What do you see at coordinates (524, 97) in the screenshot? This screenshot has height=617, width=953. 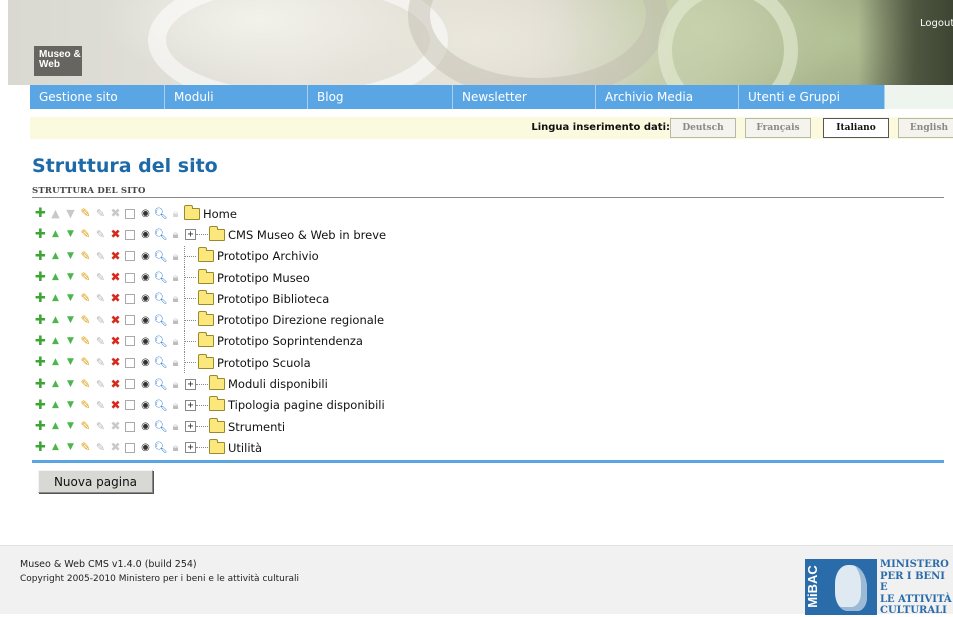 I see `tab-newsletter: Newsletter` at bounding box center [524, 97].